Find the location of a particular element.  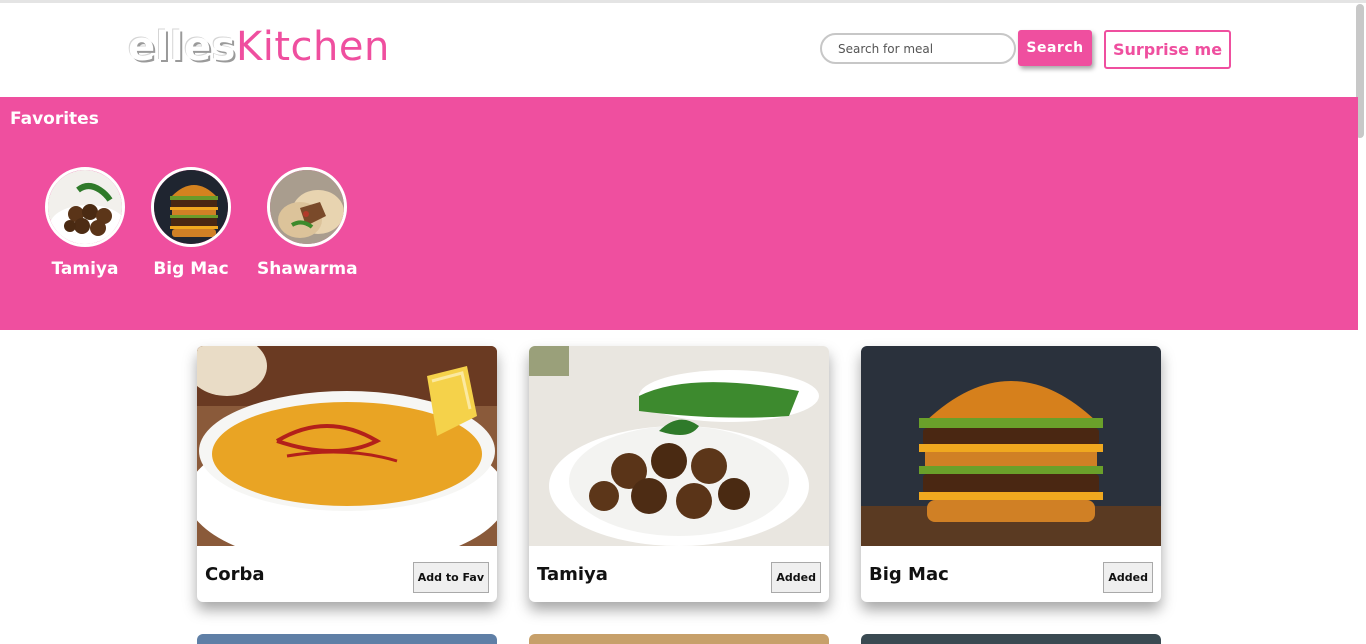

site-logo: ellesKitchen is located at coordinates (259, 47).